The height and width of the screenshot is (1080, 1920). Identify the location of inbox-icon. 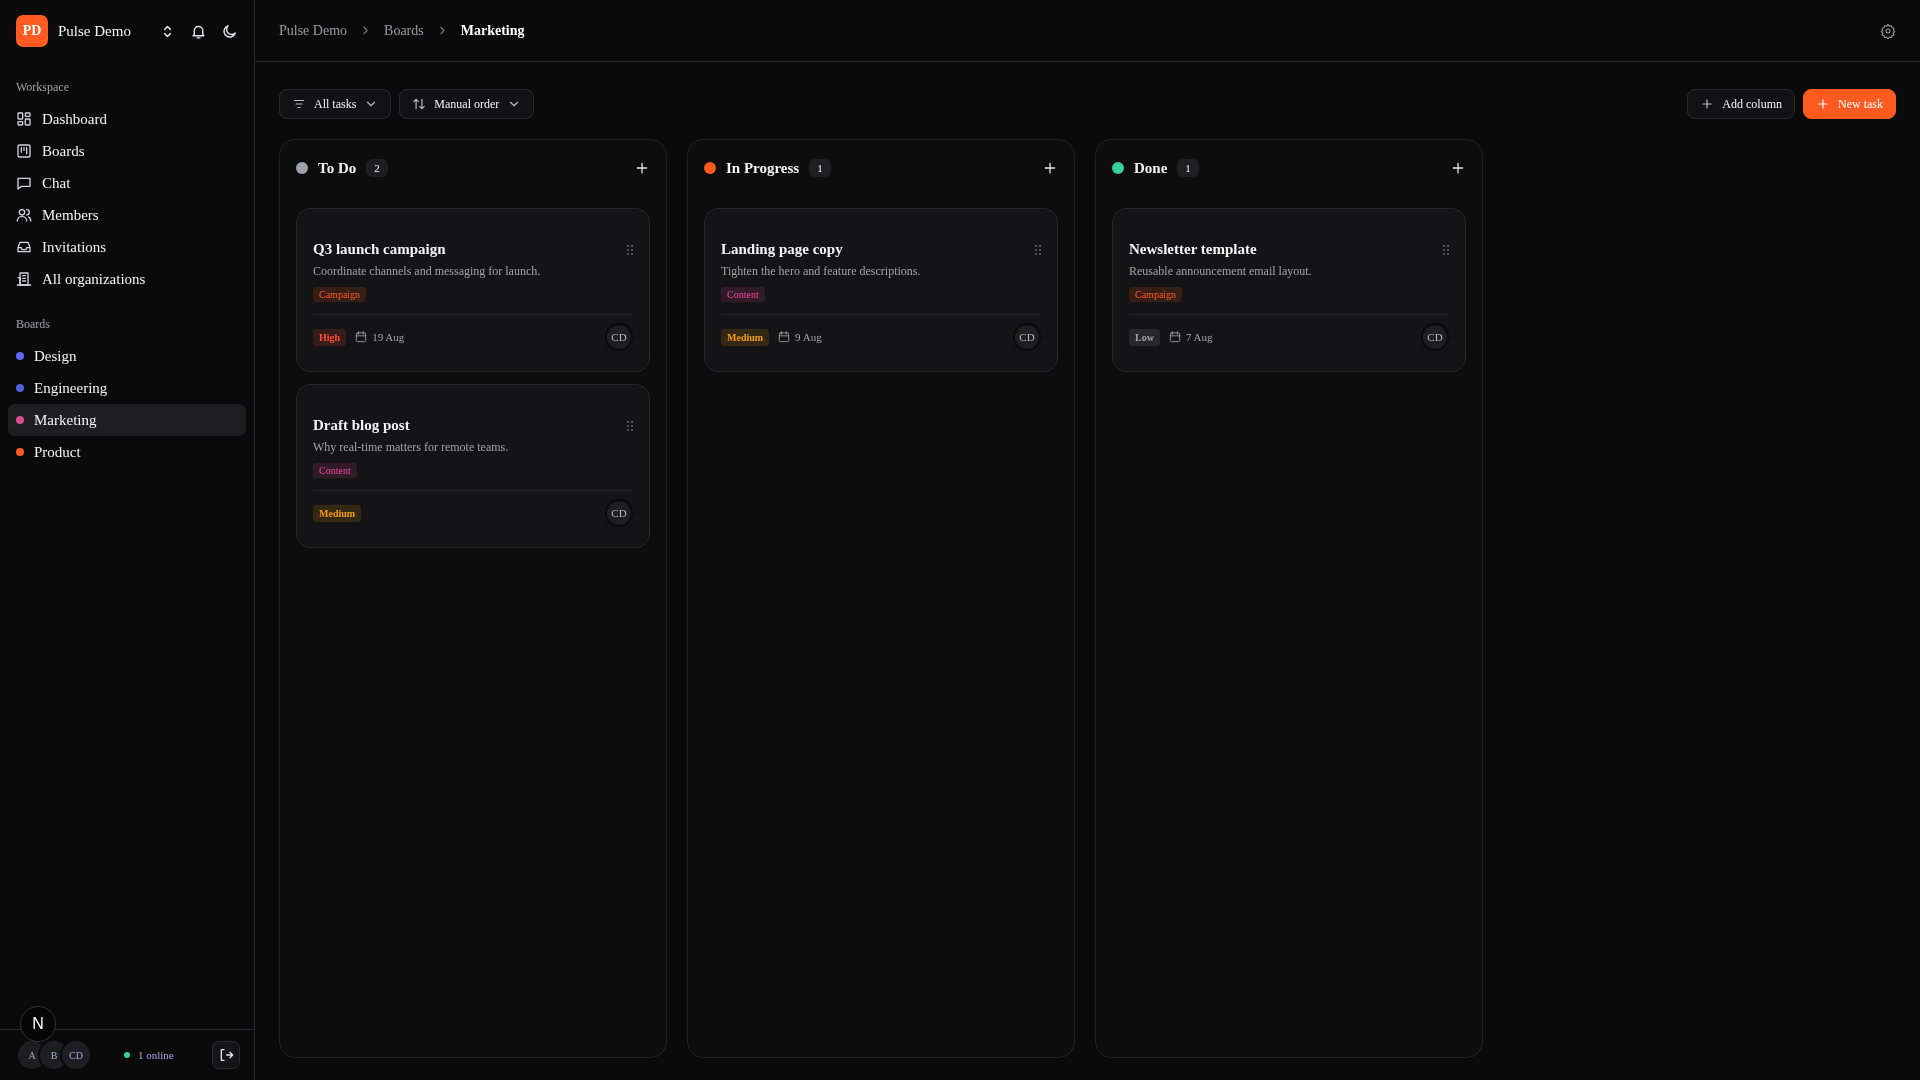
(24, 247).